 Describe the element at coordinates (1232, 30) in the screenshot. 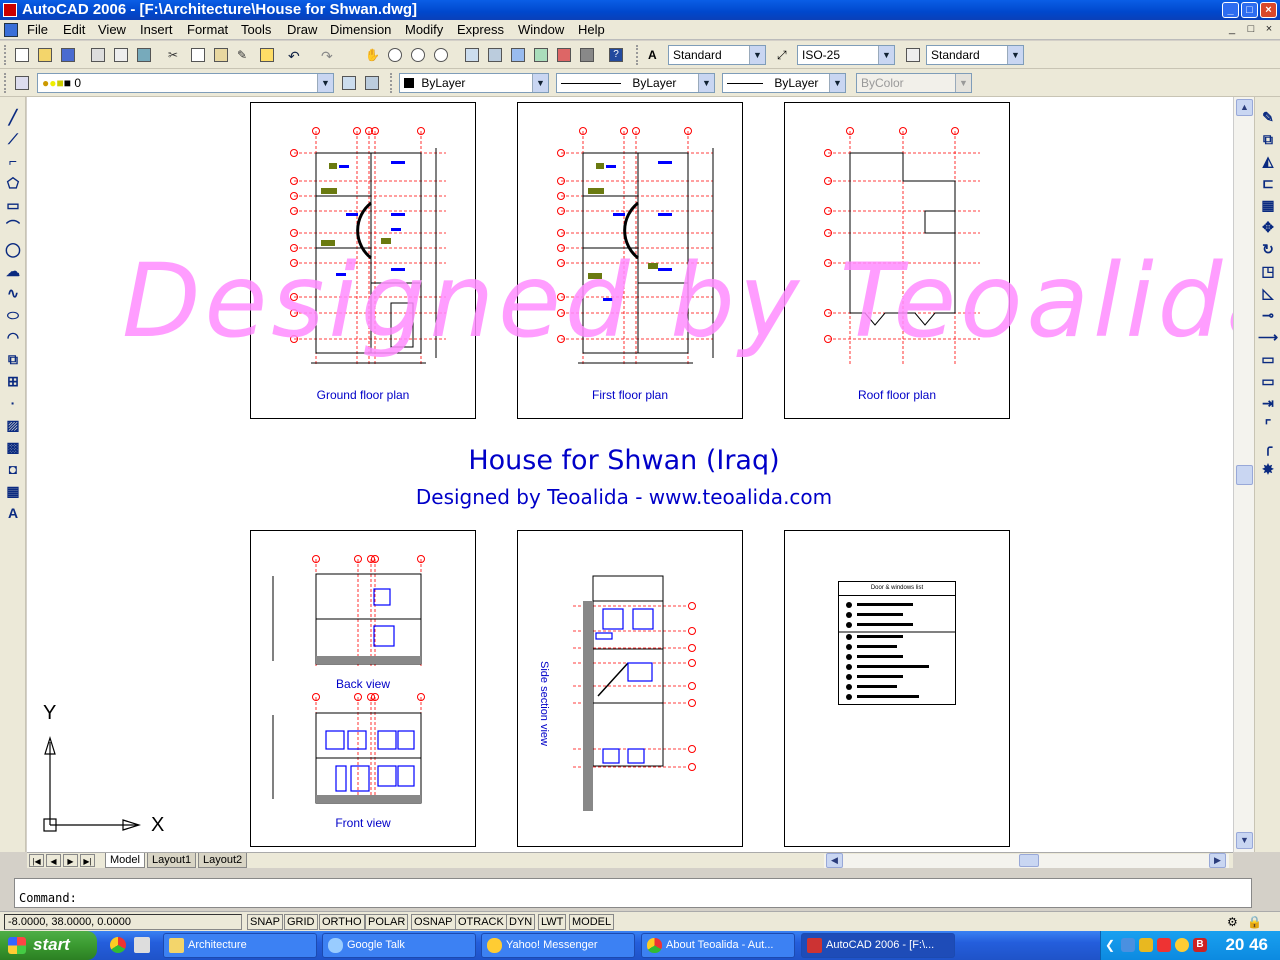

I see `doc-minimize-button: _` at that location.